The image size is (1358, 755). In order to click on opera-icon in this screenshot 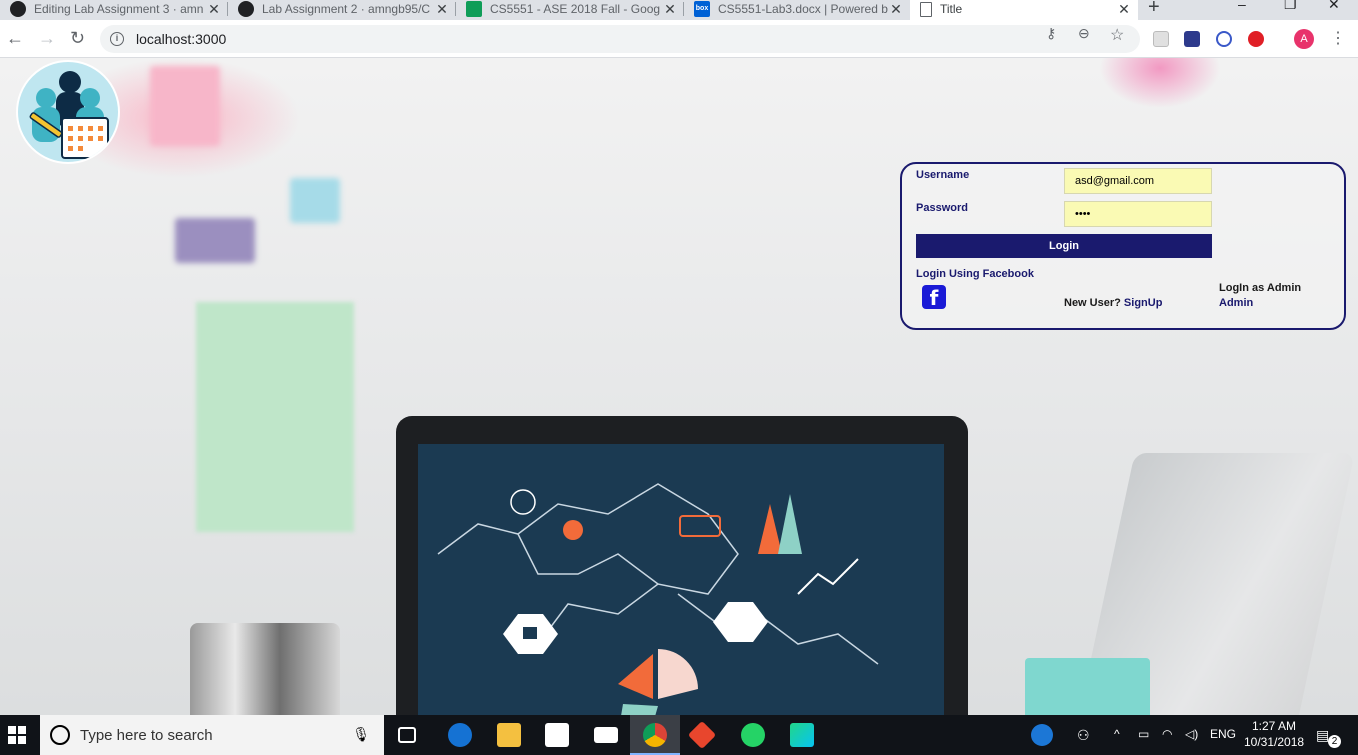, I will do `click(1256, 39)`.